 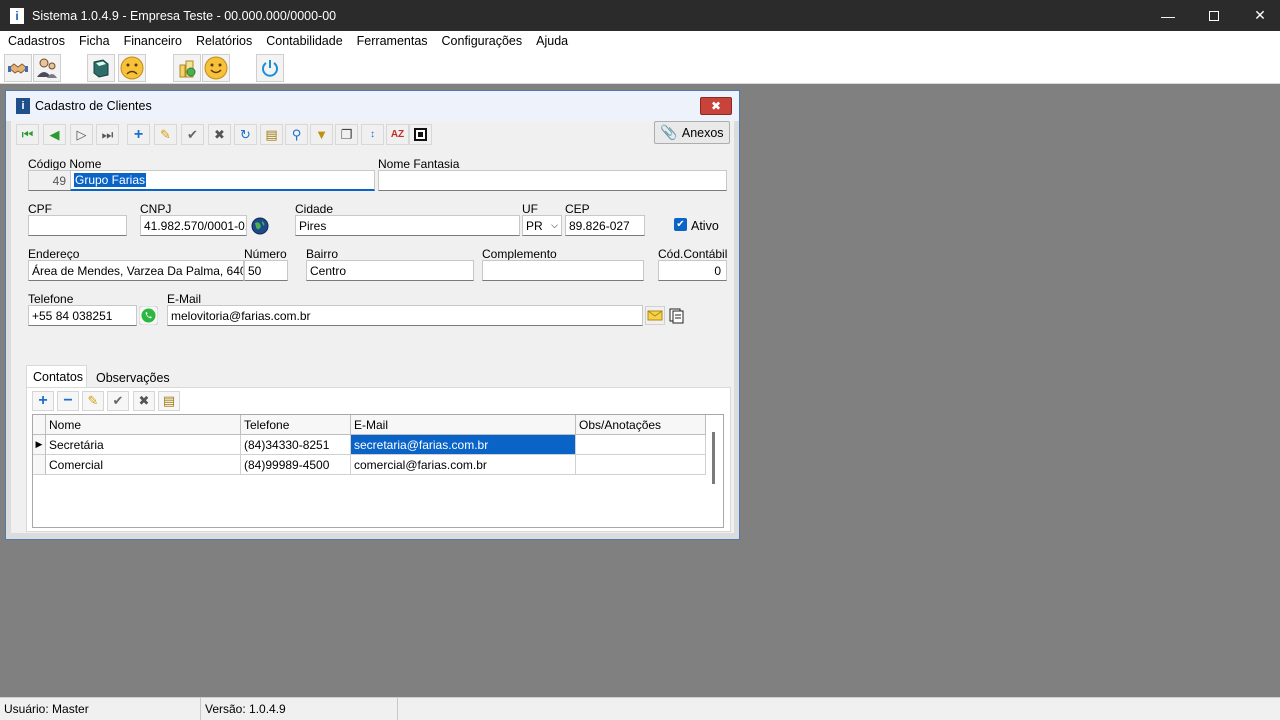 I want to click on user-admin-button, so click(x=47, y=68).